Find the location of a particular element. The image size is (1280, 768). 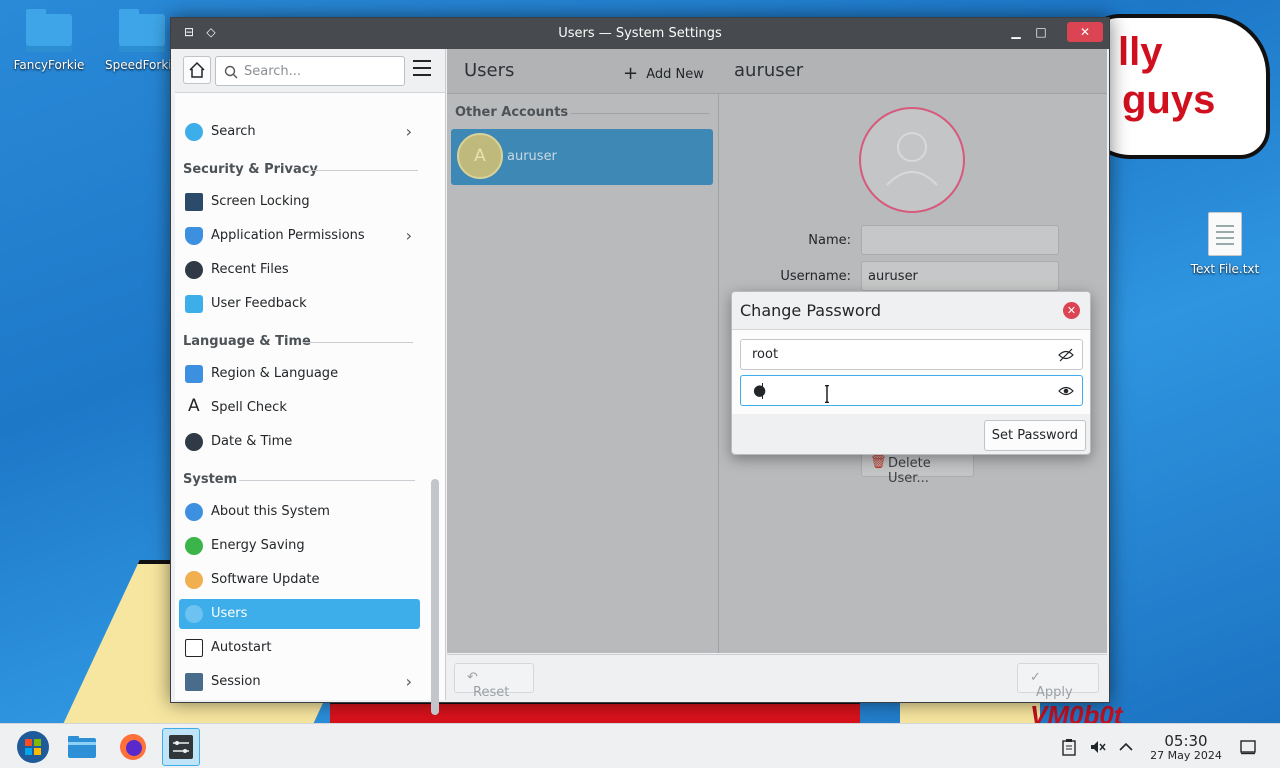

sidebar-item-screen-locking: Screen Locking is located at coordinates (299, 202).